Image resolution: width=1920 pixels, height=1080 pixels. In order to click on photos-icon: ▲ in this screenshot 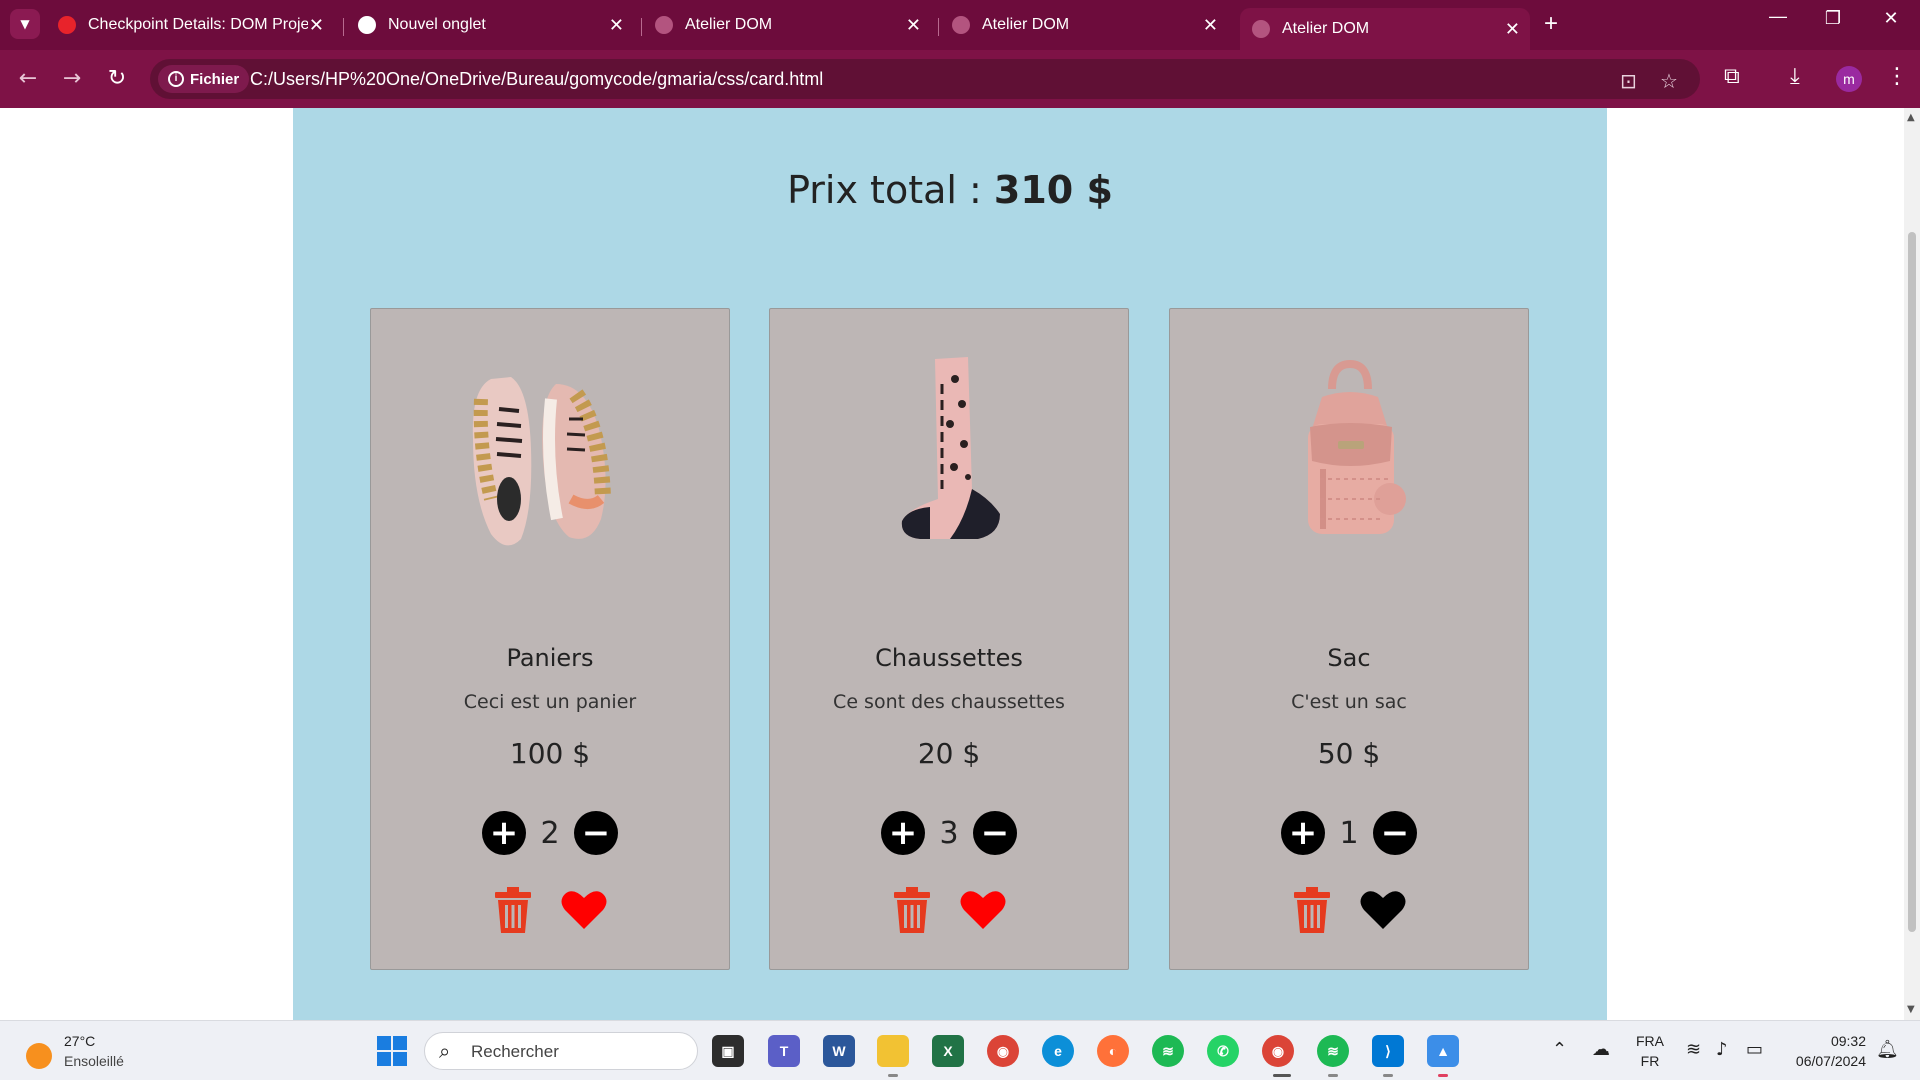, I will do `click(1443, 1051)`.